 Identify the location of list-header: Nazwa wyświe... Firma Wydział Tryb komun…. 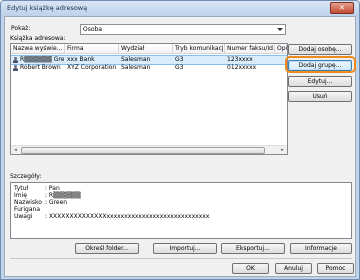
(149, 49).